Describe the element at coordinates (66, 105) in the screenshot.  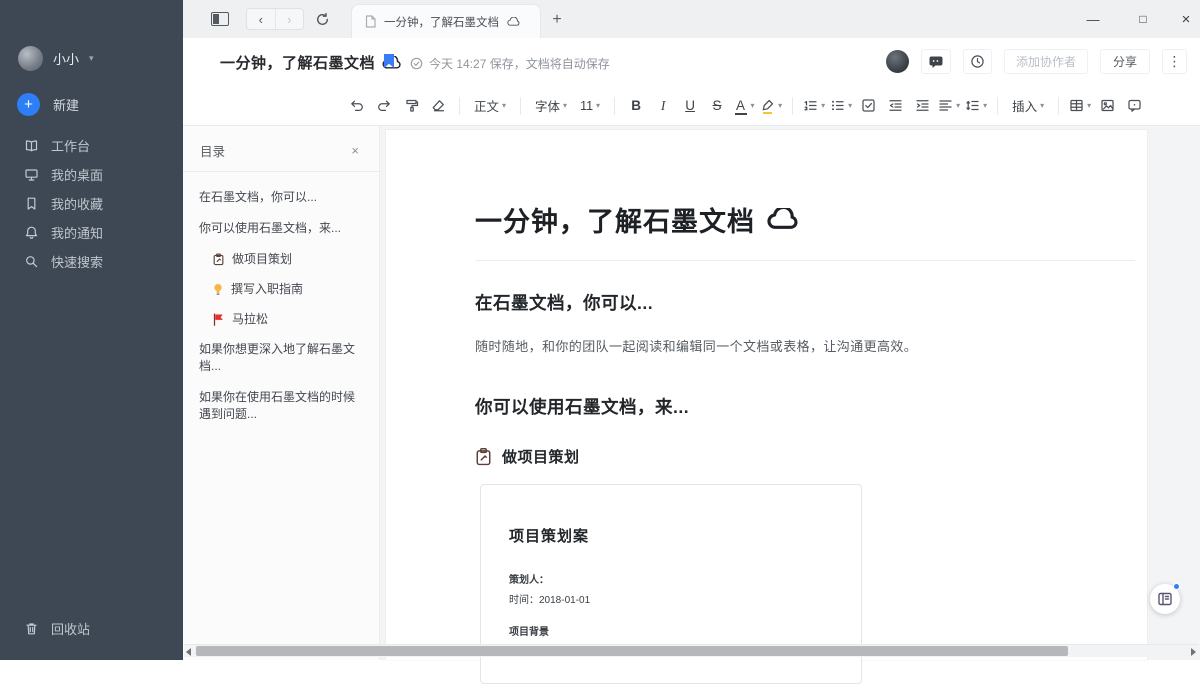
I see `new-doc-label: 新建` at that location.